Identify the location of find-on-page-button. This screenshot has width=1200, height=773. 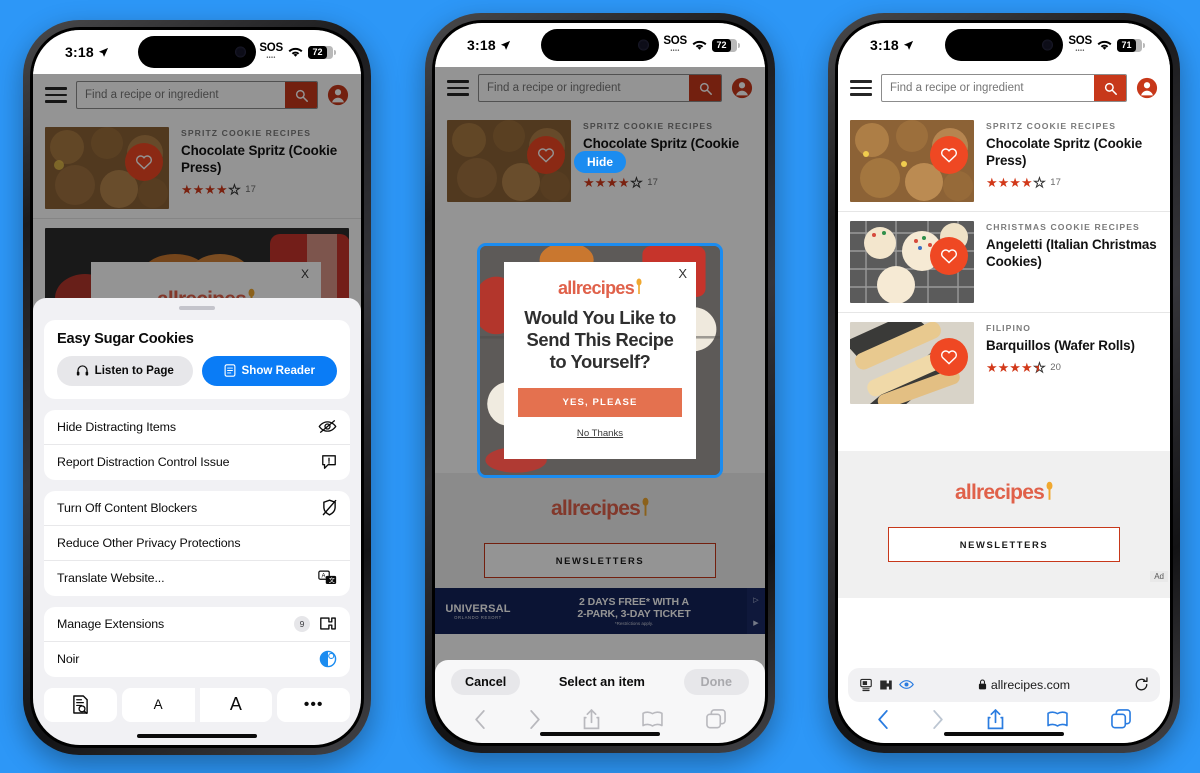
(80, 704).